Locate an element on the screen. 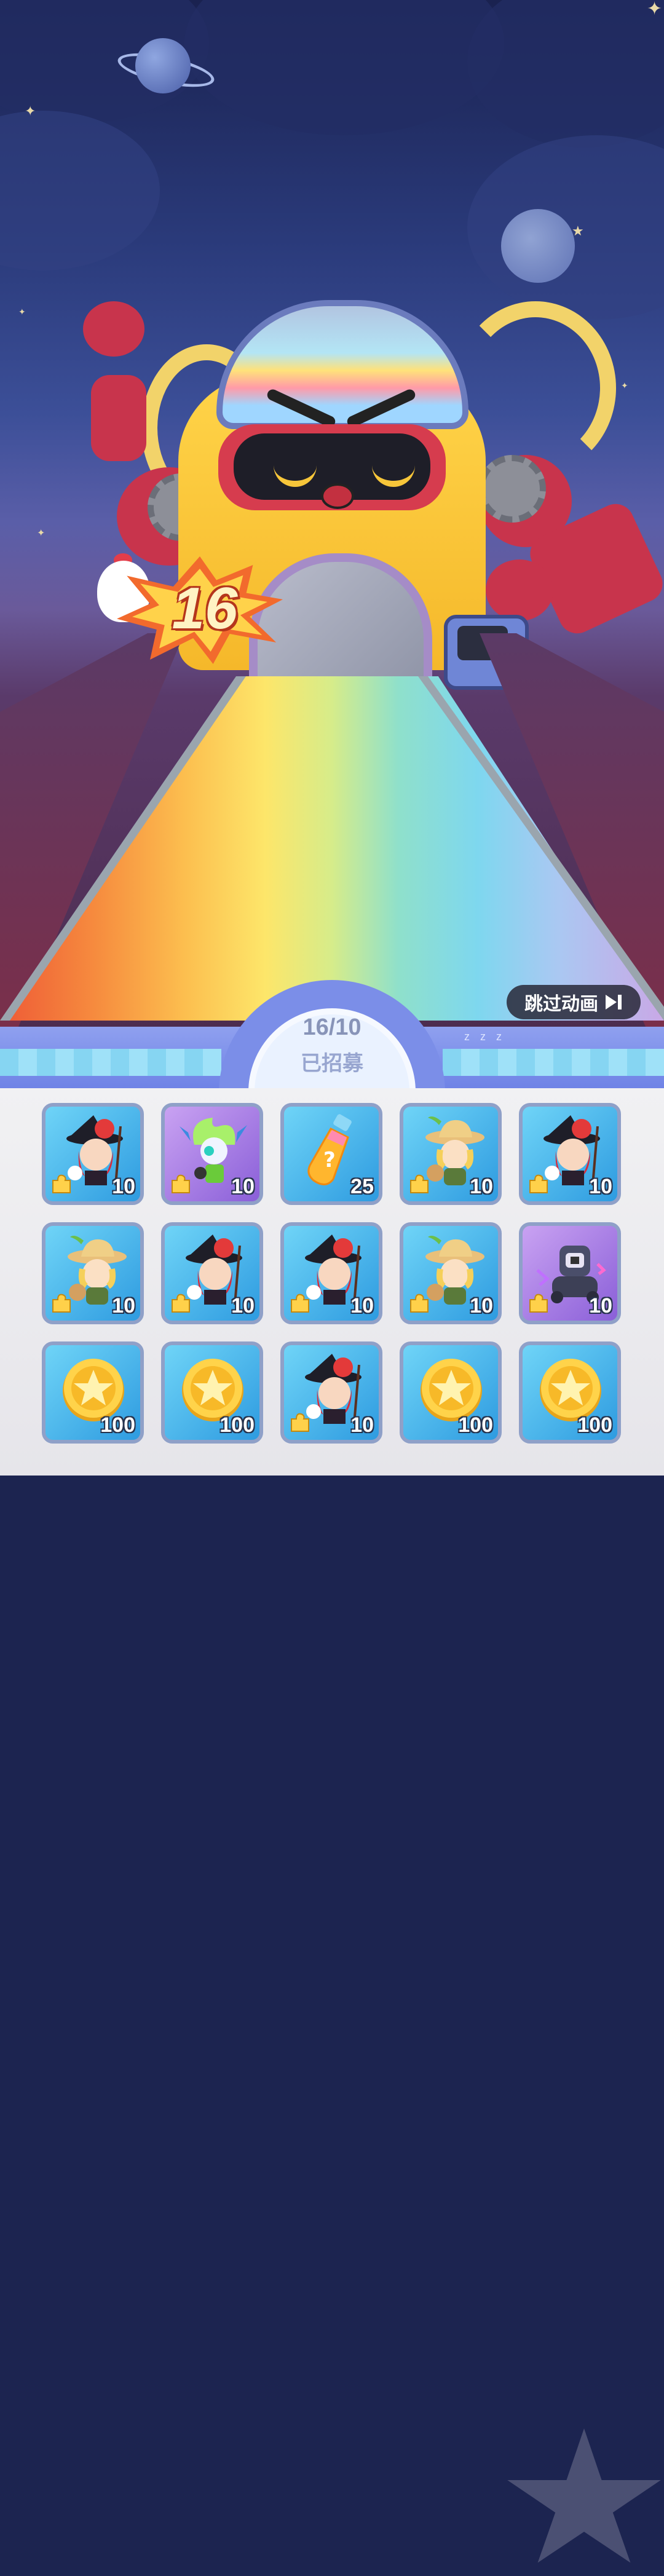  robot-shoulder-left is located at coordinates (113, 329).